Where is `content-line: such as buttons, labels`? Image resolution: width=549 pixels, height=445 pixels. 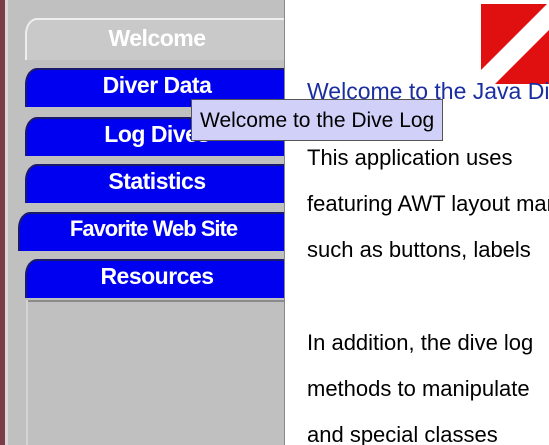 content-line: such as buttons, labels is located at coordinates (419, 249).